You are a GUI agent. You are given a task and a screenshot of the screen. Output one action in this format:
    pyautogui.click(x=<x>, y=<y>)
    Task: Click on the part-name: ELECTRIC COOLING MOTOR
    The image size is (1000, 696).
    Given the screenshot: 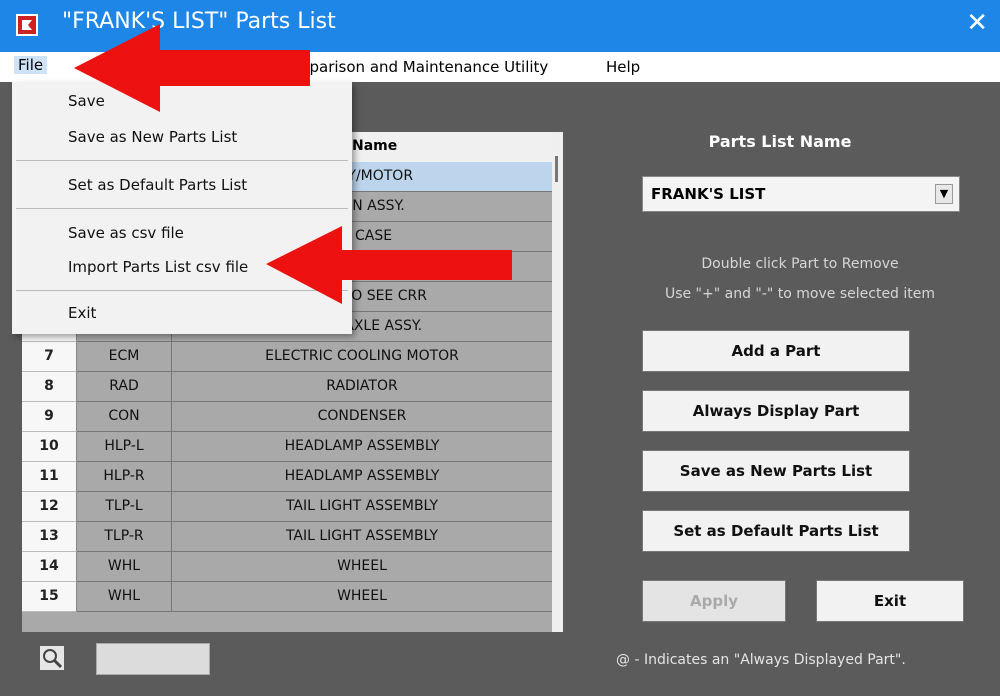 What is the action you would take?
    pyautogui.click(x=362, y=357)
    